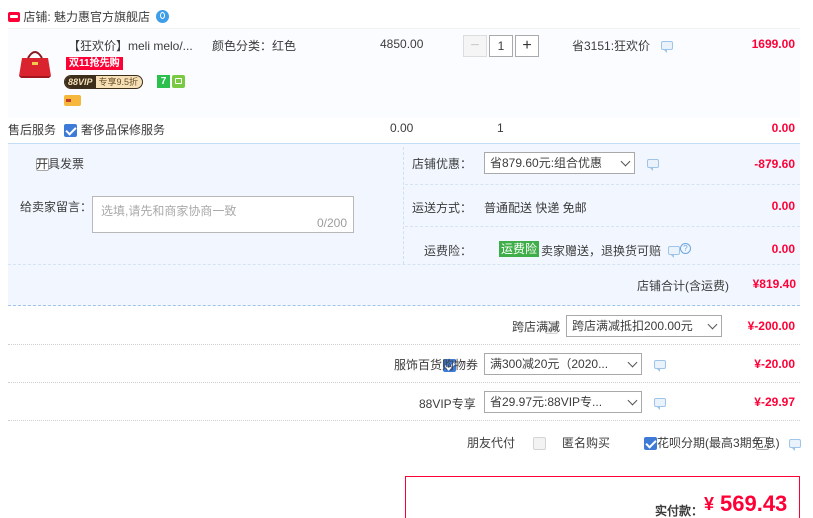 Image resolution: width=813 pixels, height=518 pixels. I want to click on friend-pay-label: 朋友代付, so click(491, 443).